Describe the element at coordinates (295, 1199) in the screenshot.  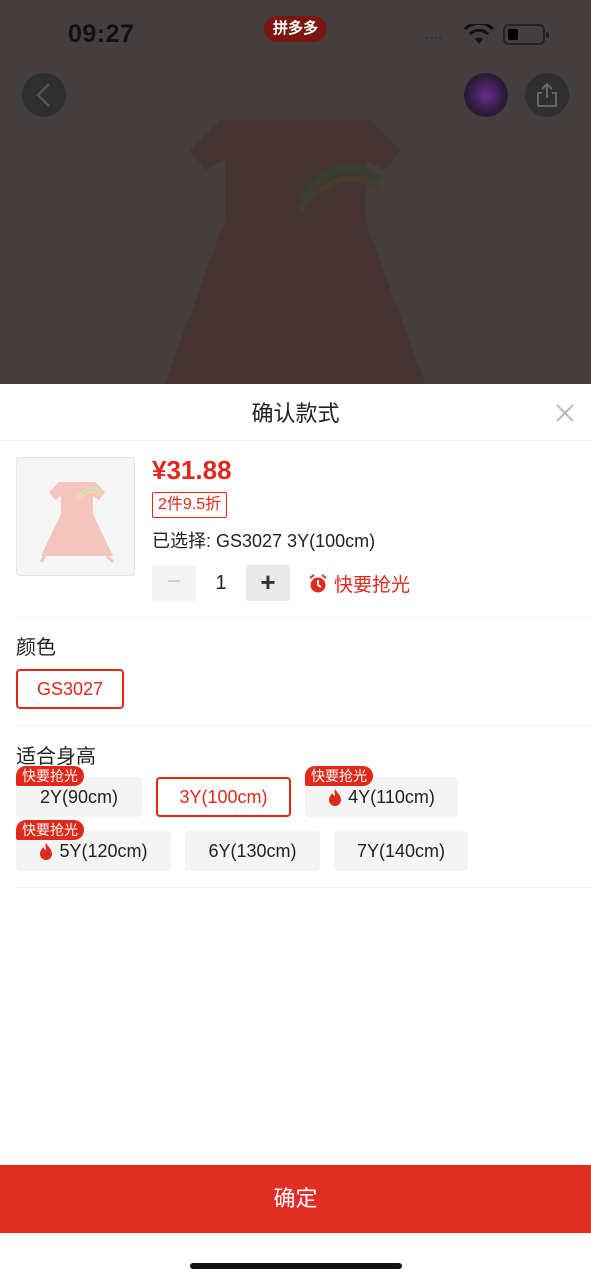
I see `confirm-button: 确定` at that location.